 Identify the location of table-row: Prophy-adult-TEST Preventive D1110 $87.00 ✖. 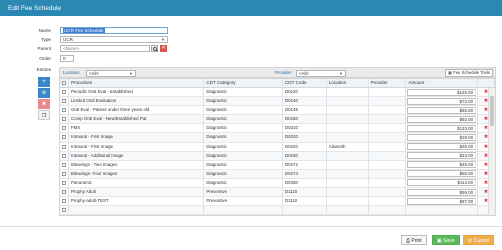
(277, 202).